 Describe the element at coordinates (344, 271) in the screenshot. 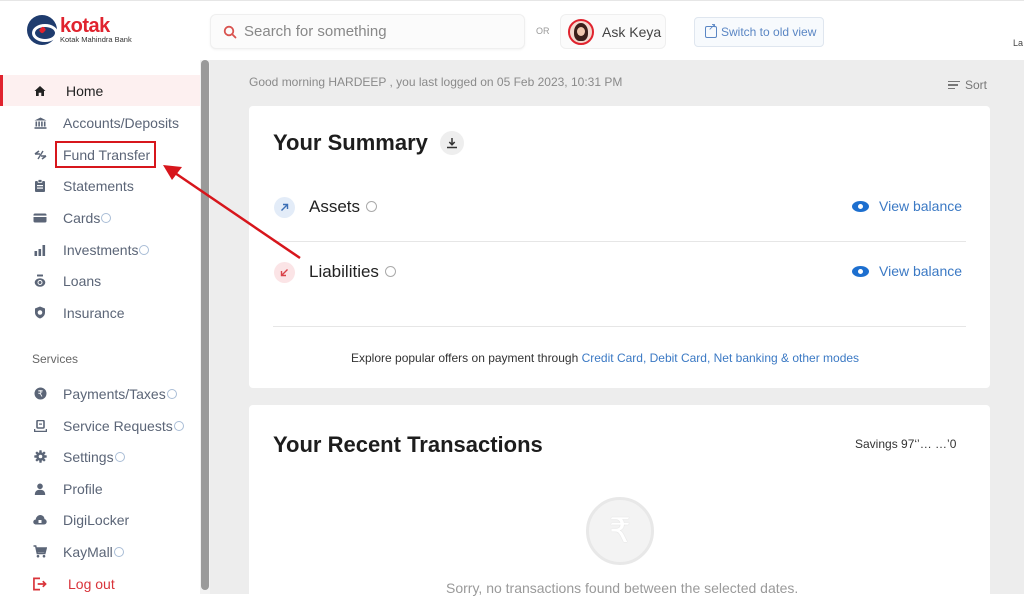

I see `liabilities-label: Liabilities` at that location.